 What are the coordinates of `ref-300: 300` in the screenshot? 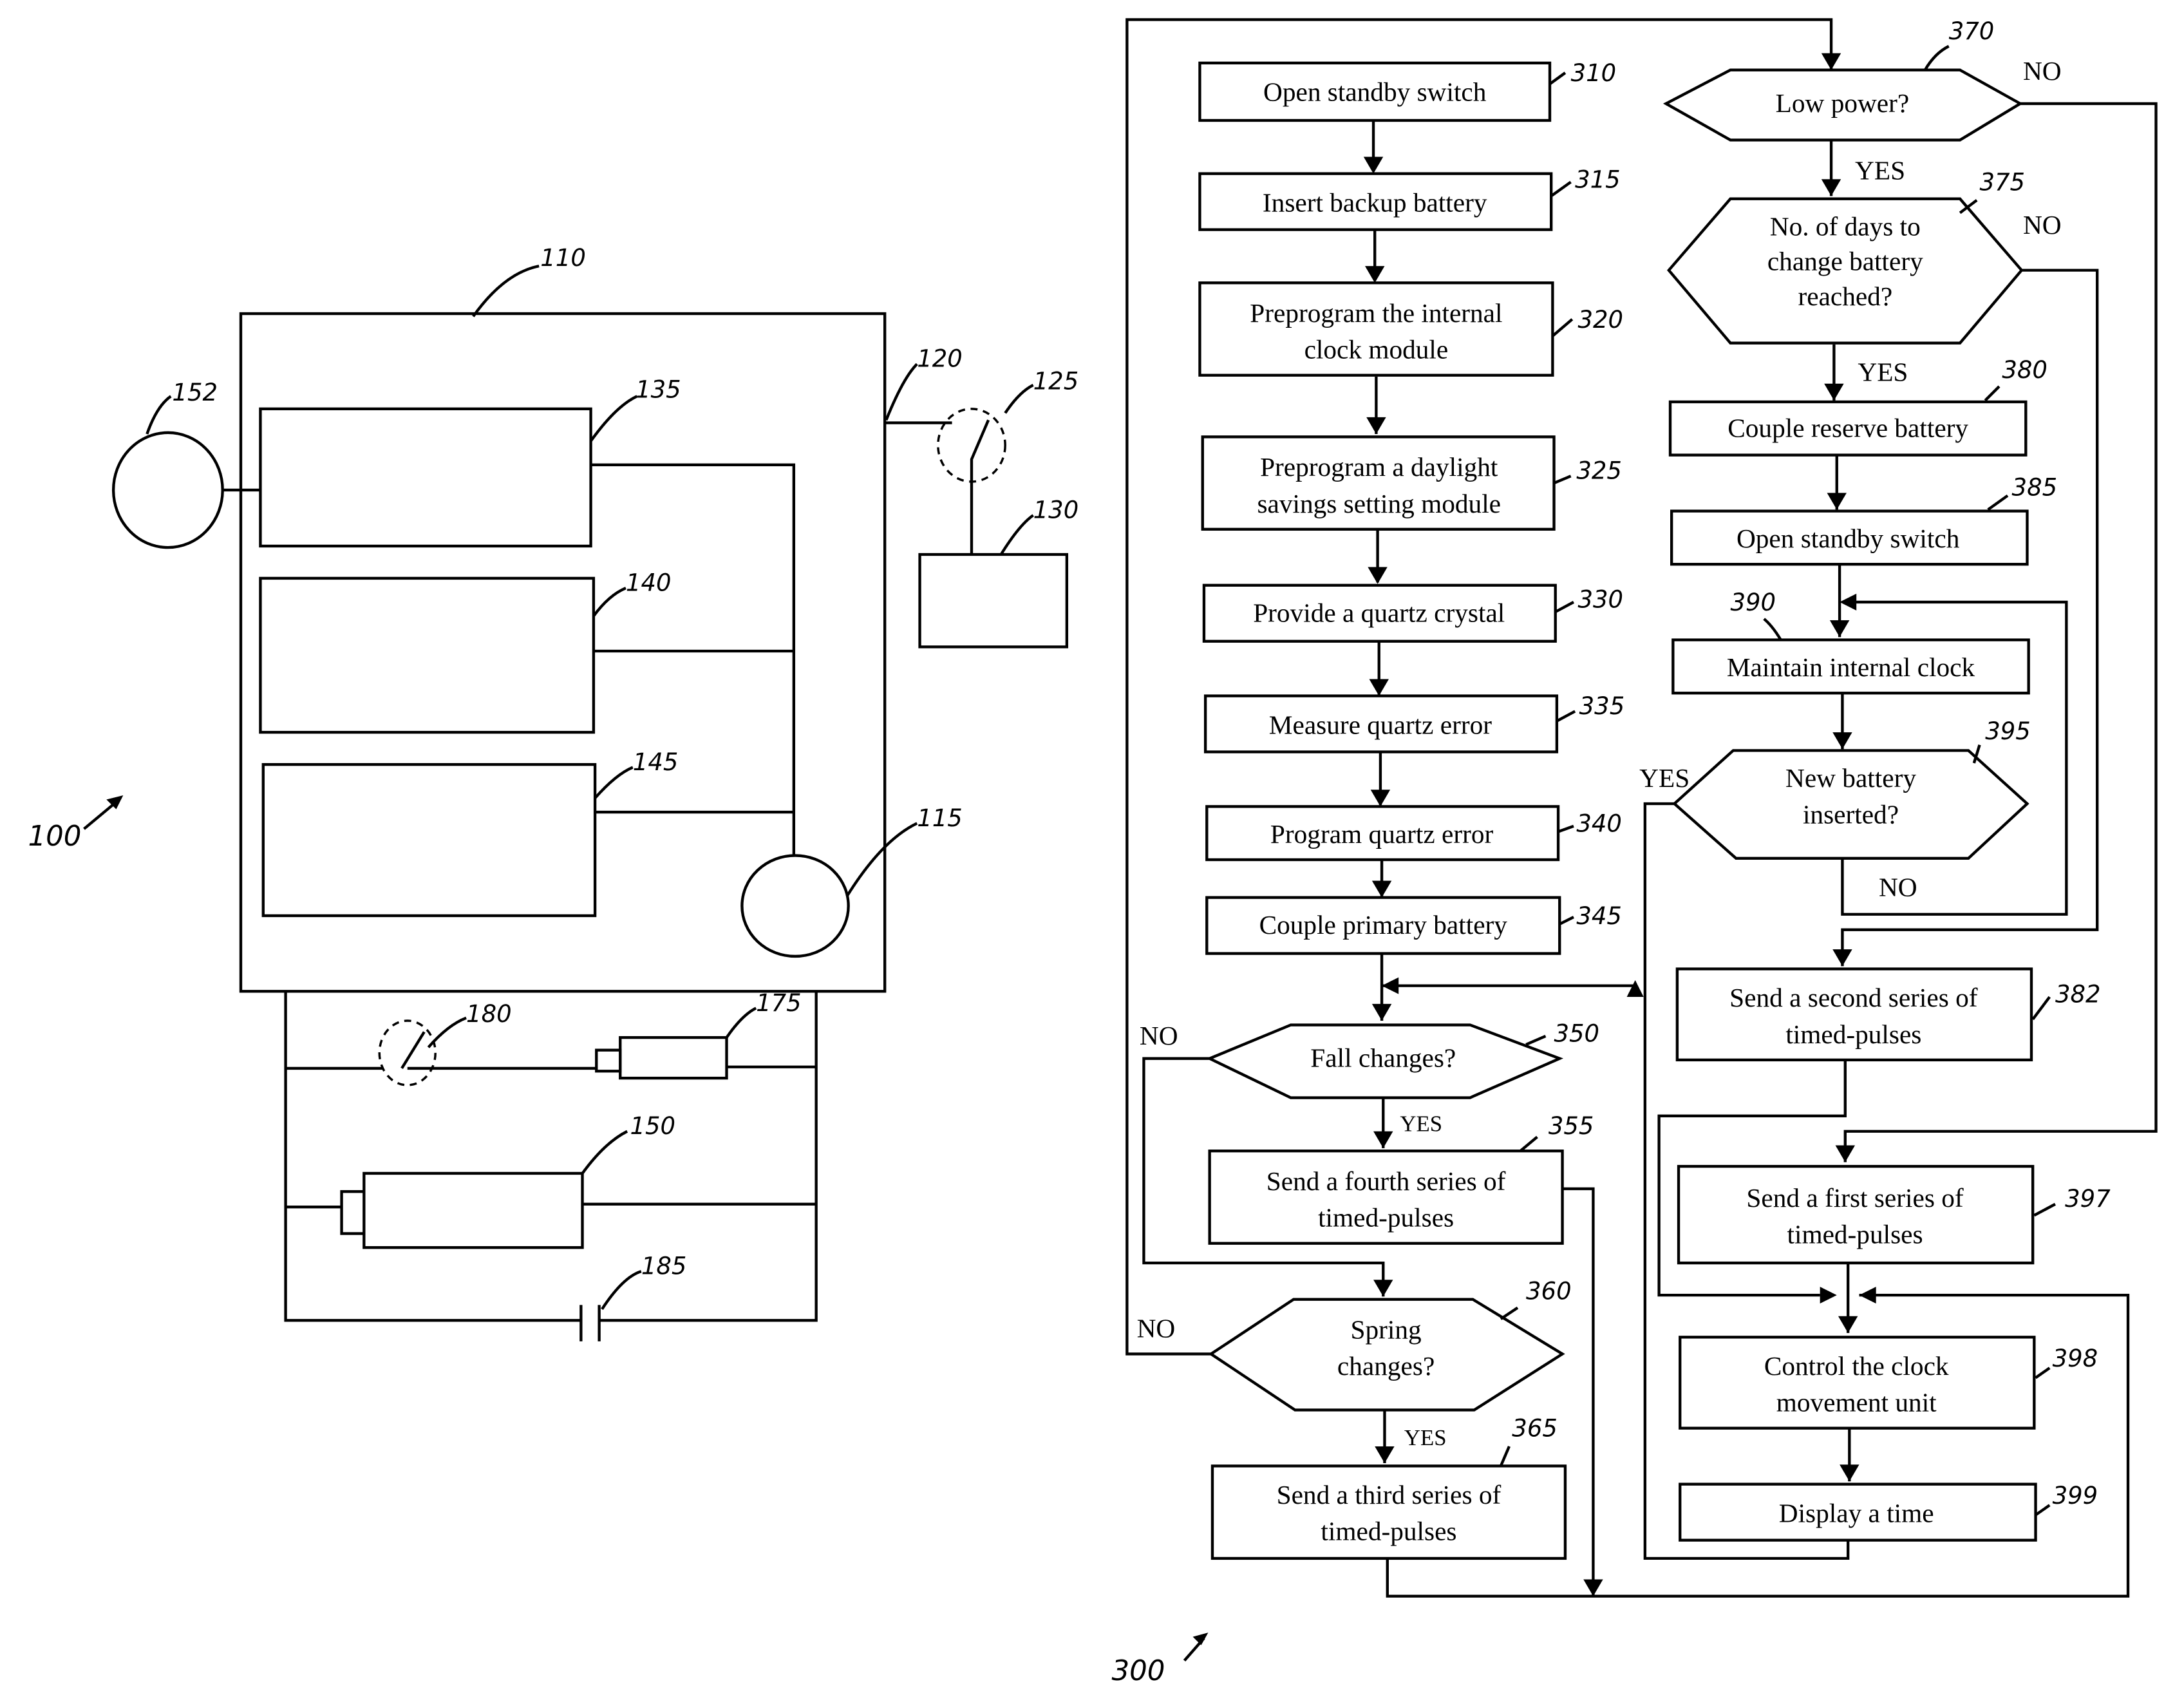 It's located at (1138, 1671).